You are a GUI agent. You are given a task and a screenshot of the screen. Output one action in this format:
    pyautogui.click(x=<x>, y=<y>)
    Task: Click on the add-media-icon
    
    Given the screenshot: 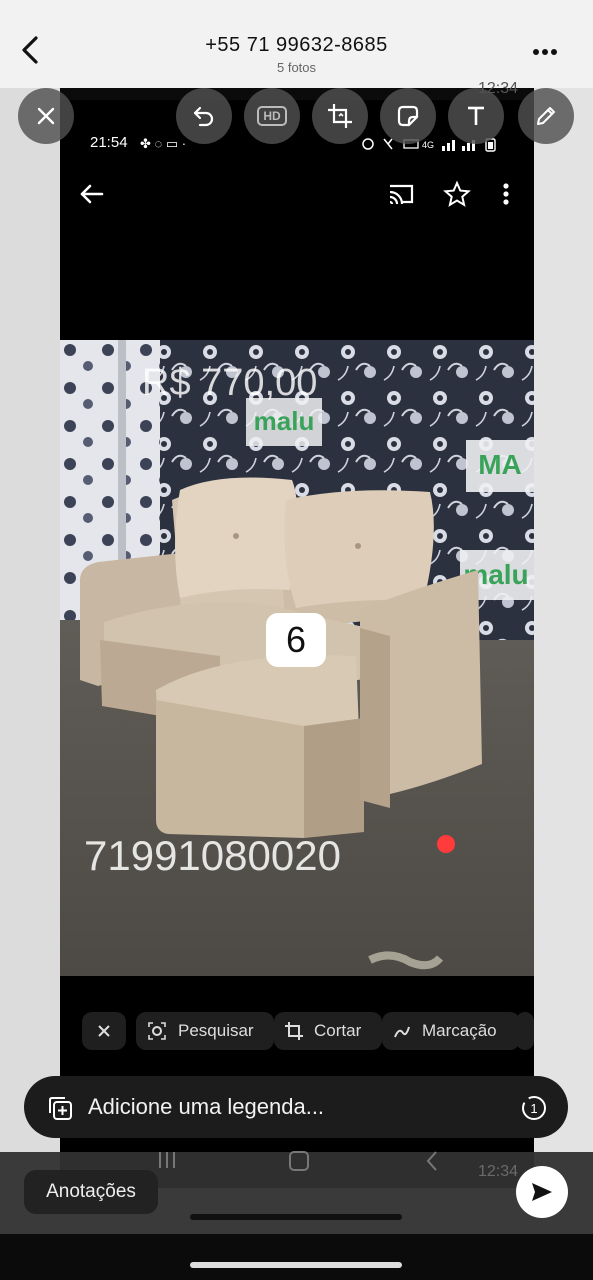 What is the action you would take?
    pyautogui.click(x=60, y=1108)
    